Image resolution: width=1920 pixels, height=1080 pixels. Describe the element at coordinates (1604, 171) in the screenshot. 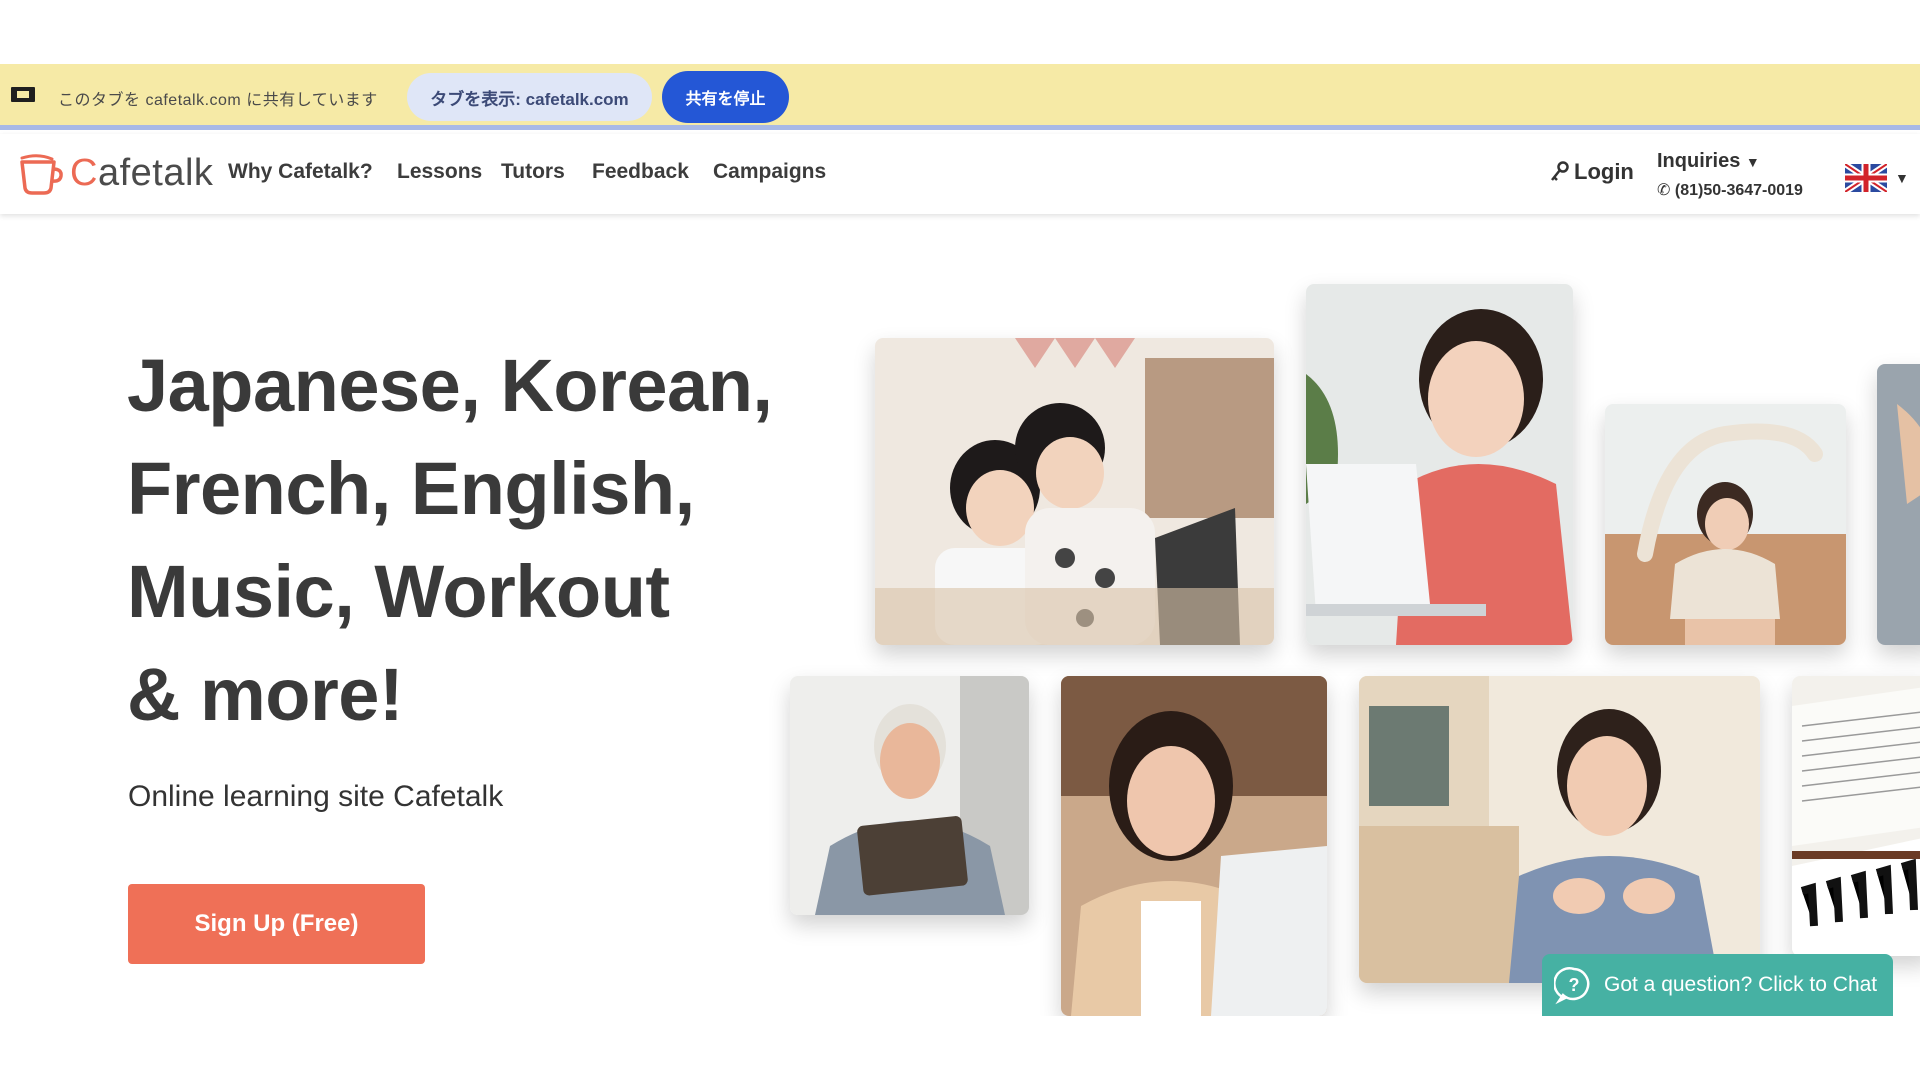

I see `login-label: Login` at that location.